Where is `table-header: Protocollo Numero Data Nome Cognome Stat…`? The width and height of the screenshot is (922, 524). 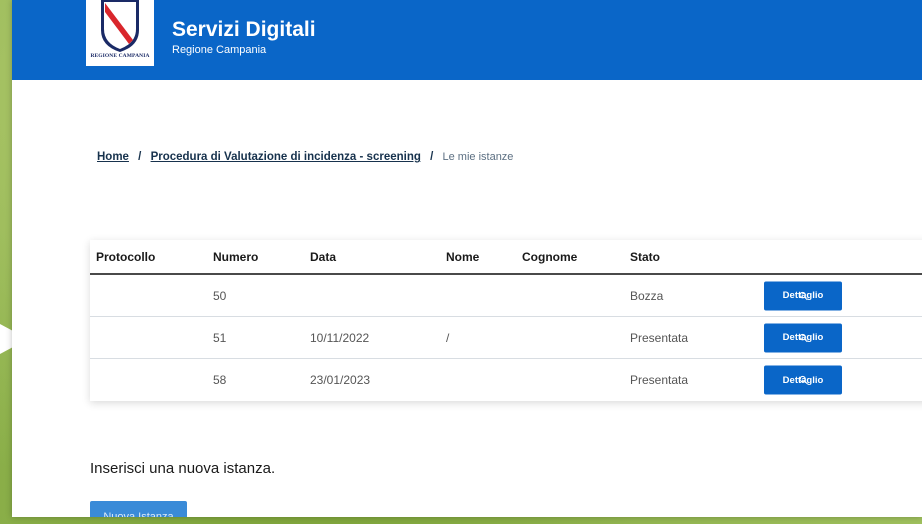 table-header: Protocollo Numero Data Nome Cognome Stat… is located at coordinates (506, 257).